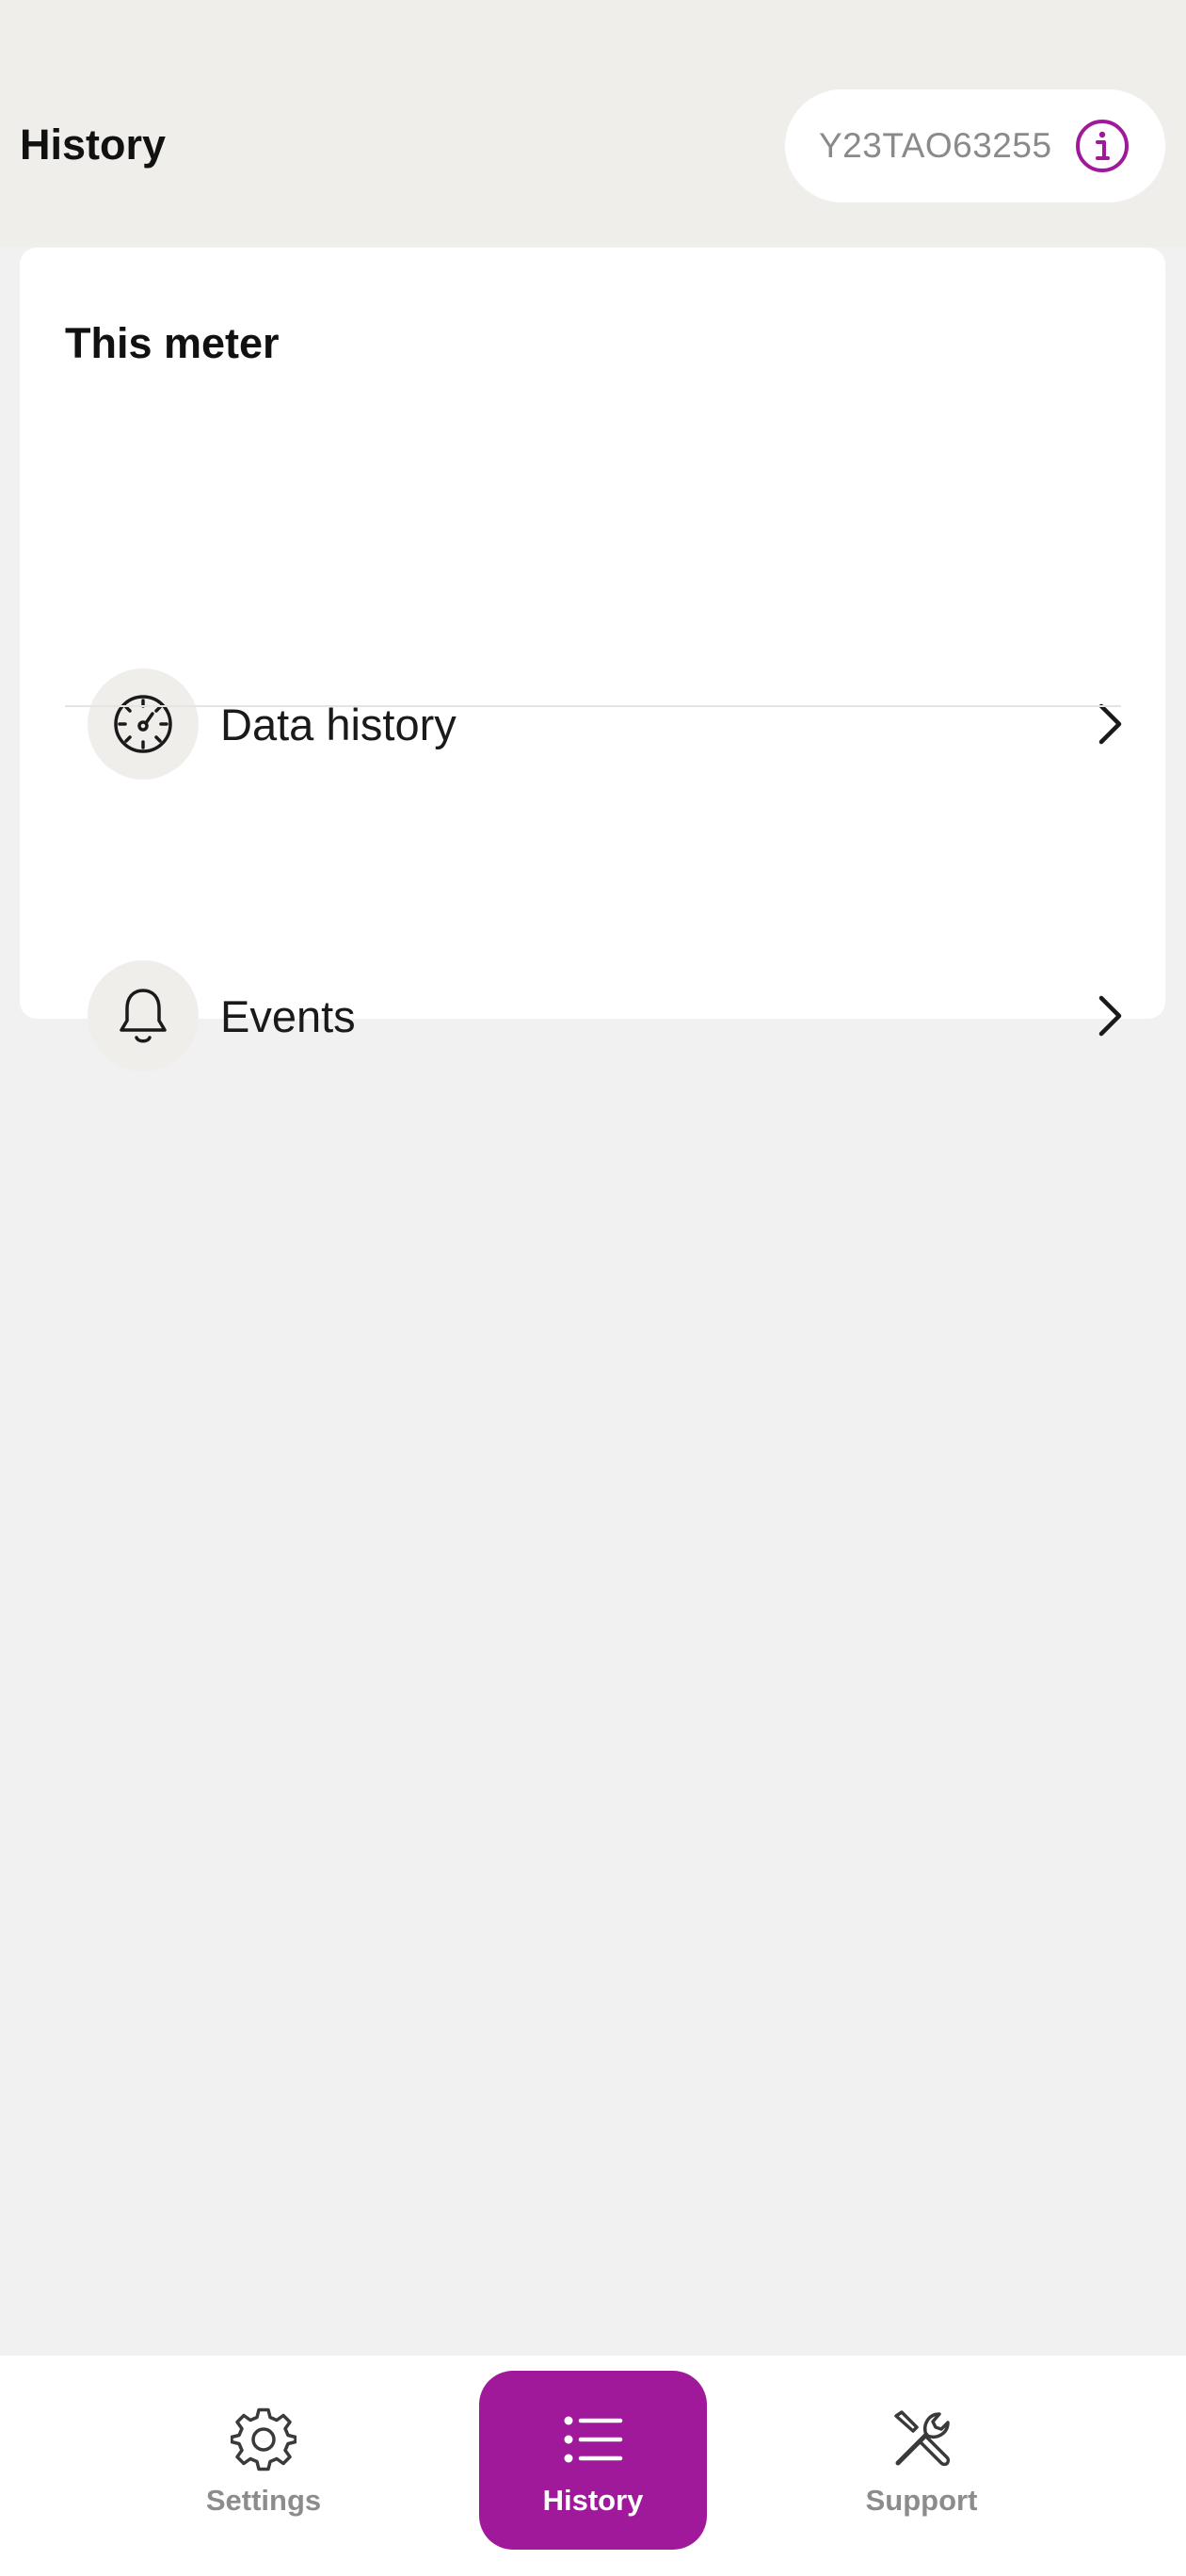  What do you see at coordinates (921, 2439) in the screenshot?
I see `tools-icon` at bounding box center [921, 2439].